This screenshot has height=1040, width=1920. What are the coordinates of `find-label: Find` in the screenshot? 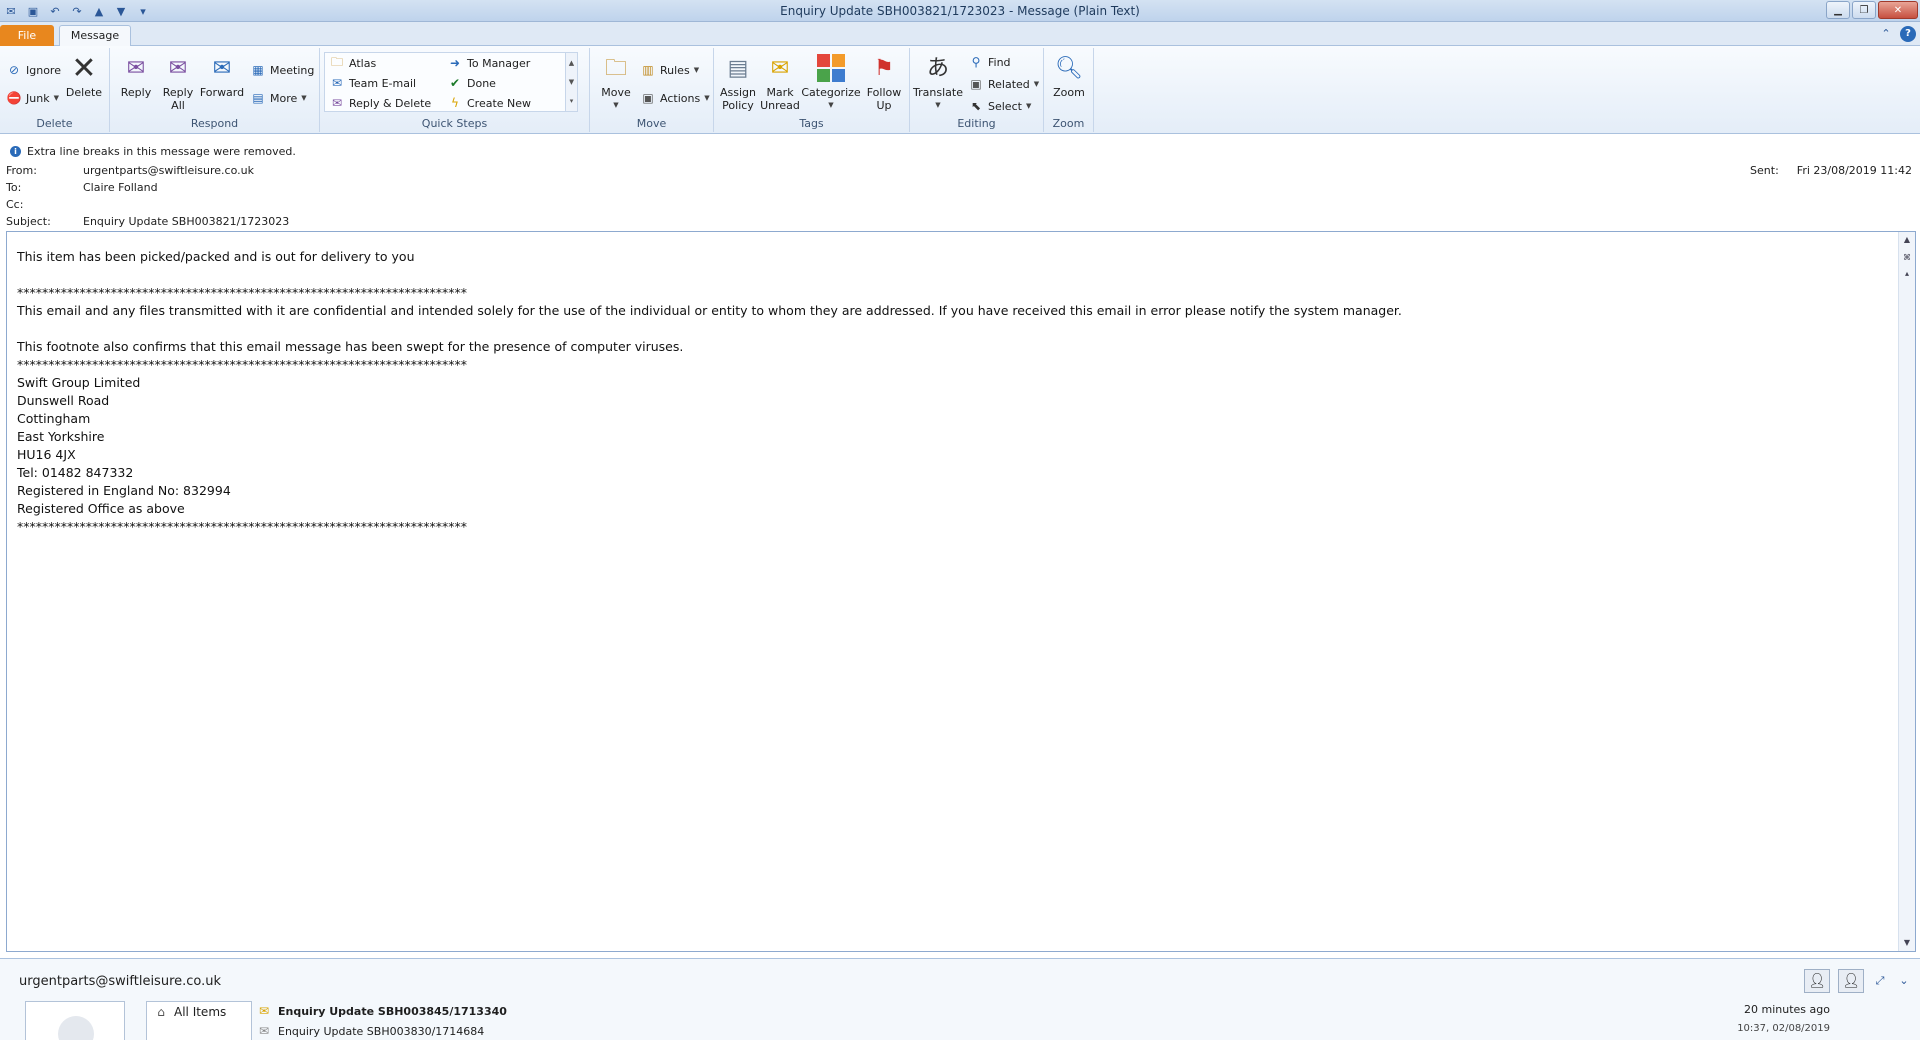 It's located at (999, 62).